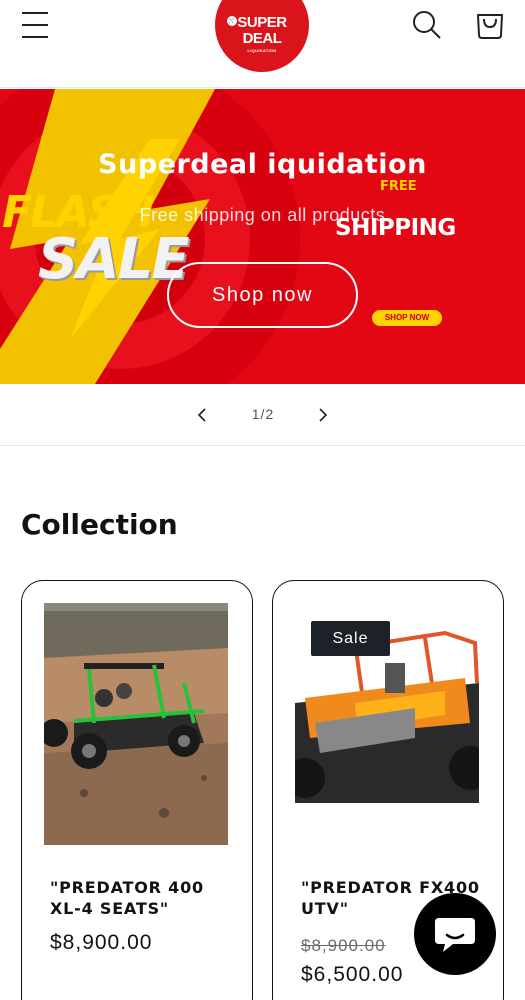  Describe the element at coordinates (262, 50) in the screenshot. I see `logo-text-liquidation: LIQUIDATION` at that location.